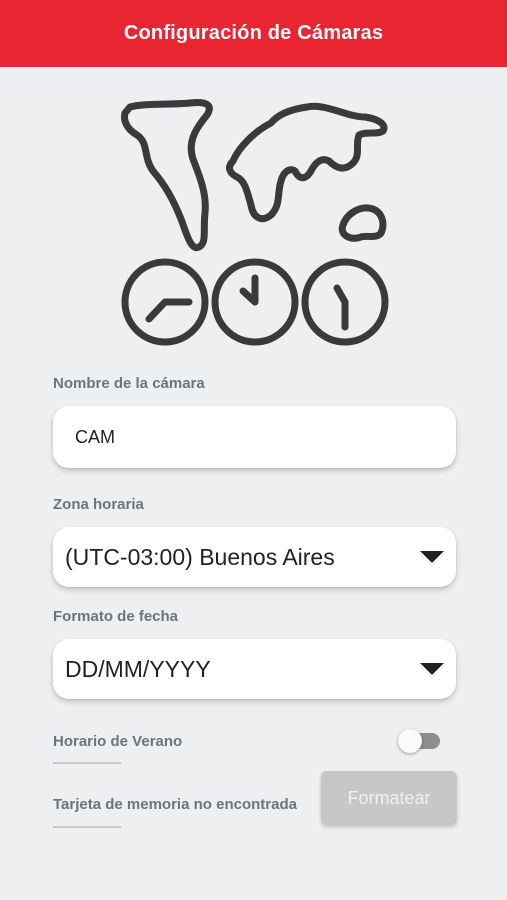 The height and width of the screenshot is (900, 507). I want to click on timezone-dropdown: (UTC-03:00) Buenos Aires, so click(254, 557).